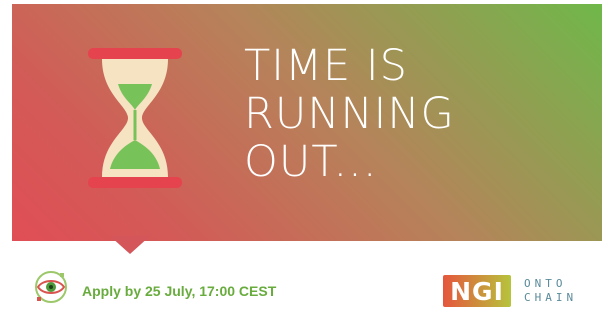 The width and height of the screenshot is (602, 326). Describe the element at coordinates (179, 291) in the screenshot. I see `apply-deadline-text: Apply by 25 July, 17:00 CEST` at that location.